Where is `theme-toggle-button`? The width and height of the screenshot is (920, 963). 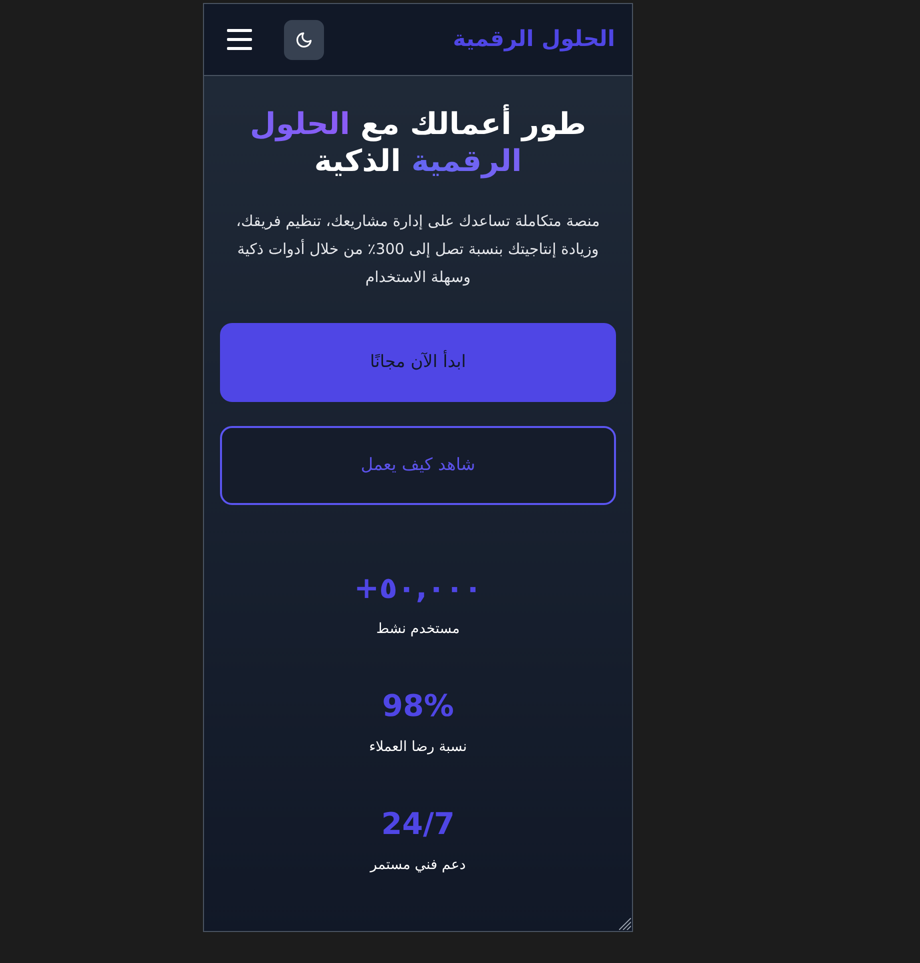
theme-toggle-button is located at coordinates (304, 40).